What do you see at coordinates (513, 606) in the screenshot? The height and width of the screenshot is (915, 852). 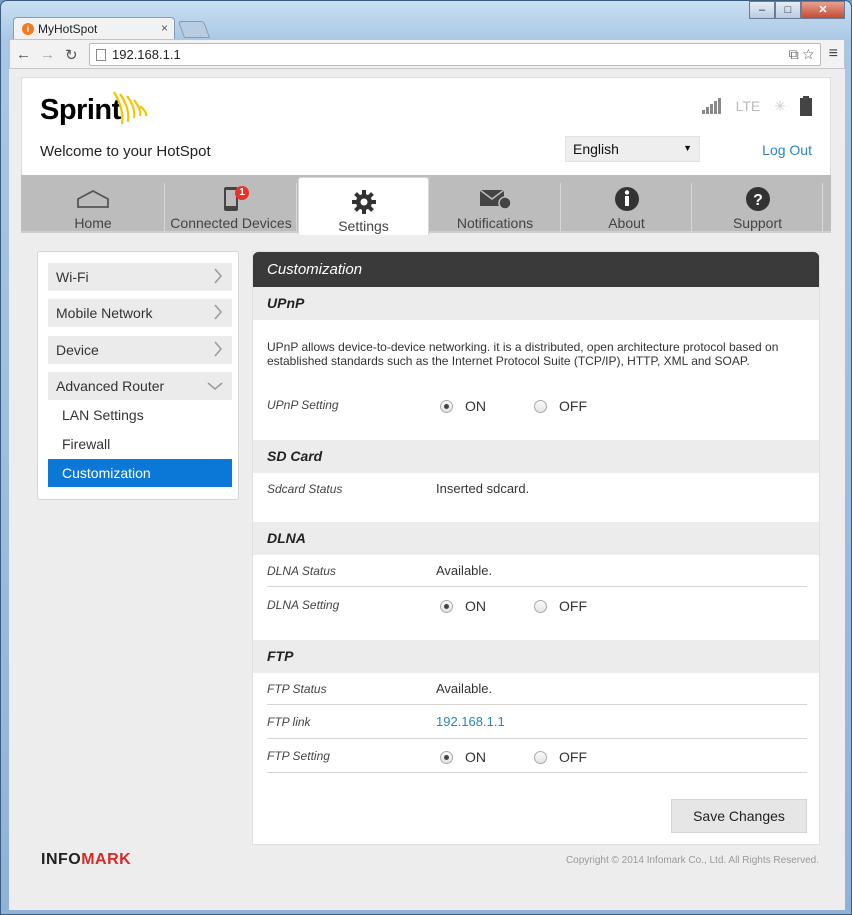 I see `dlna-setting-radios: ON OFF` at bounding box center [513, 606].